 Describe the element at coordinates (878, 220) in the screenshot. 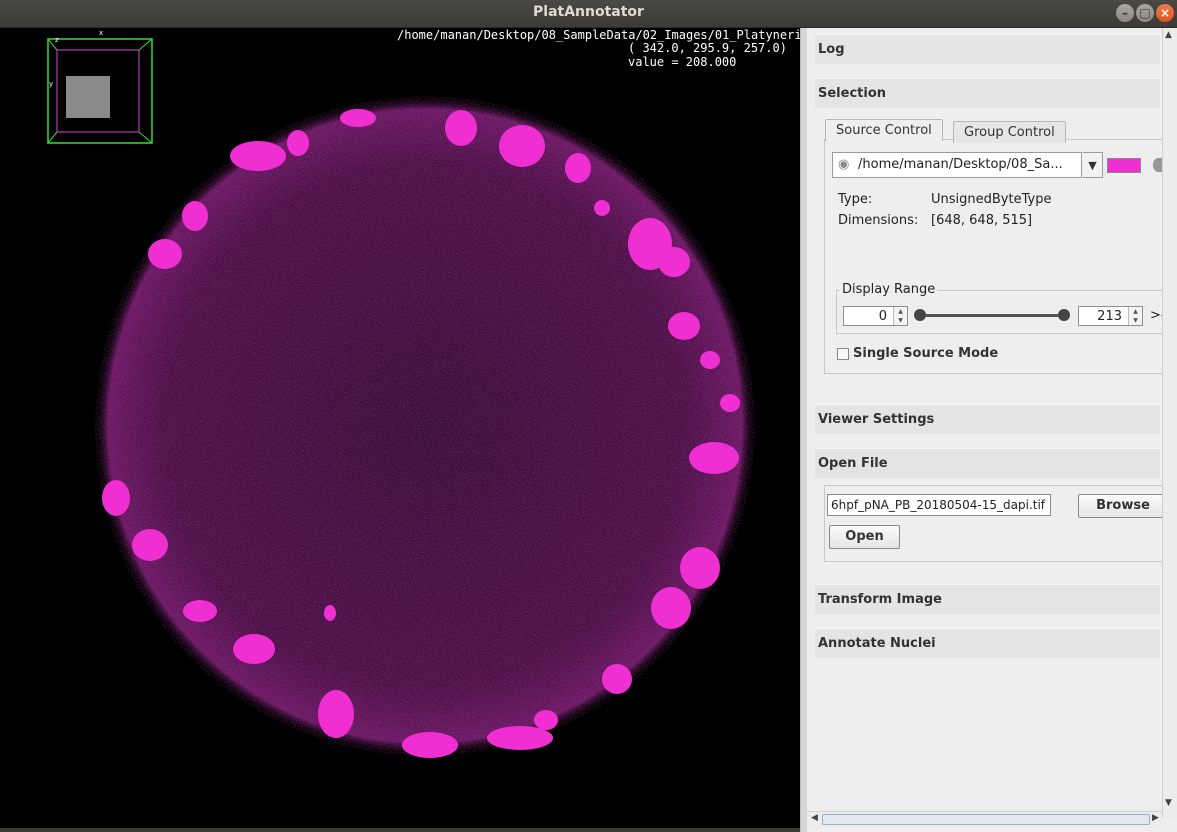

I see `dimensions-label: Dimensions:` at that location.